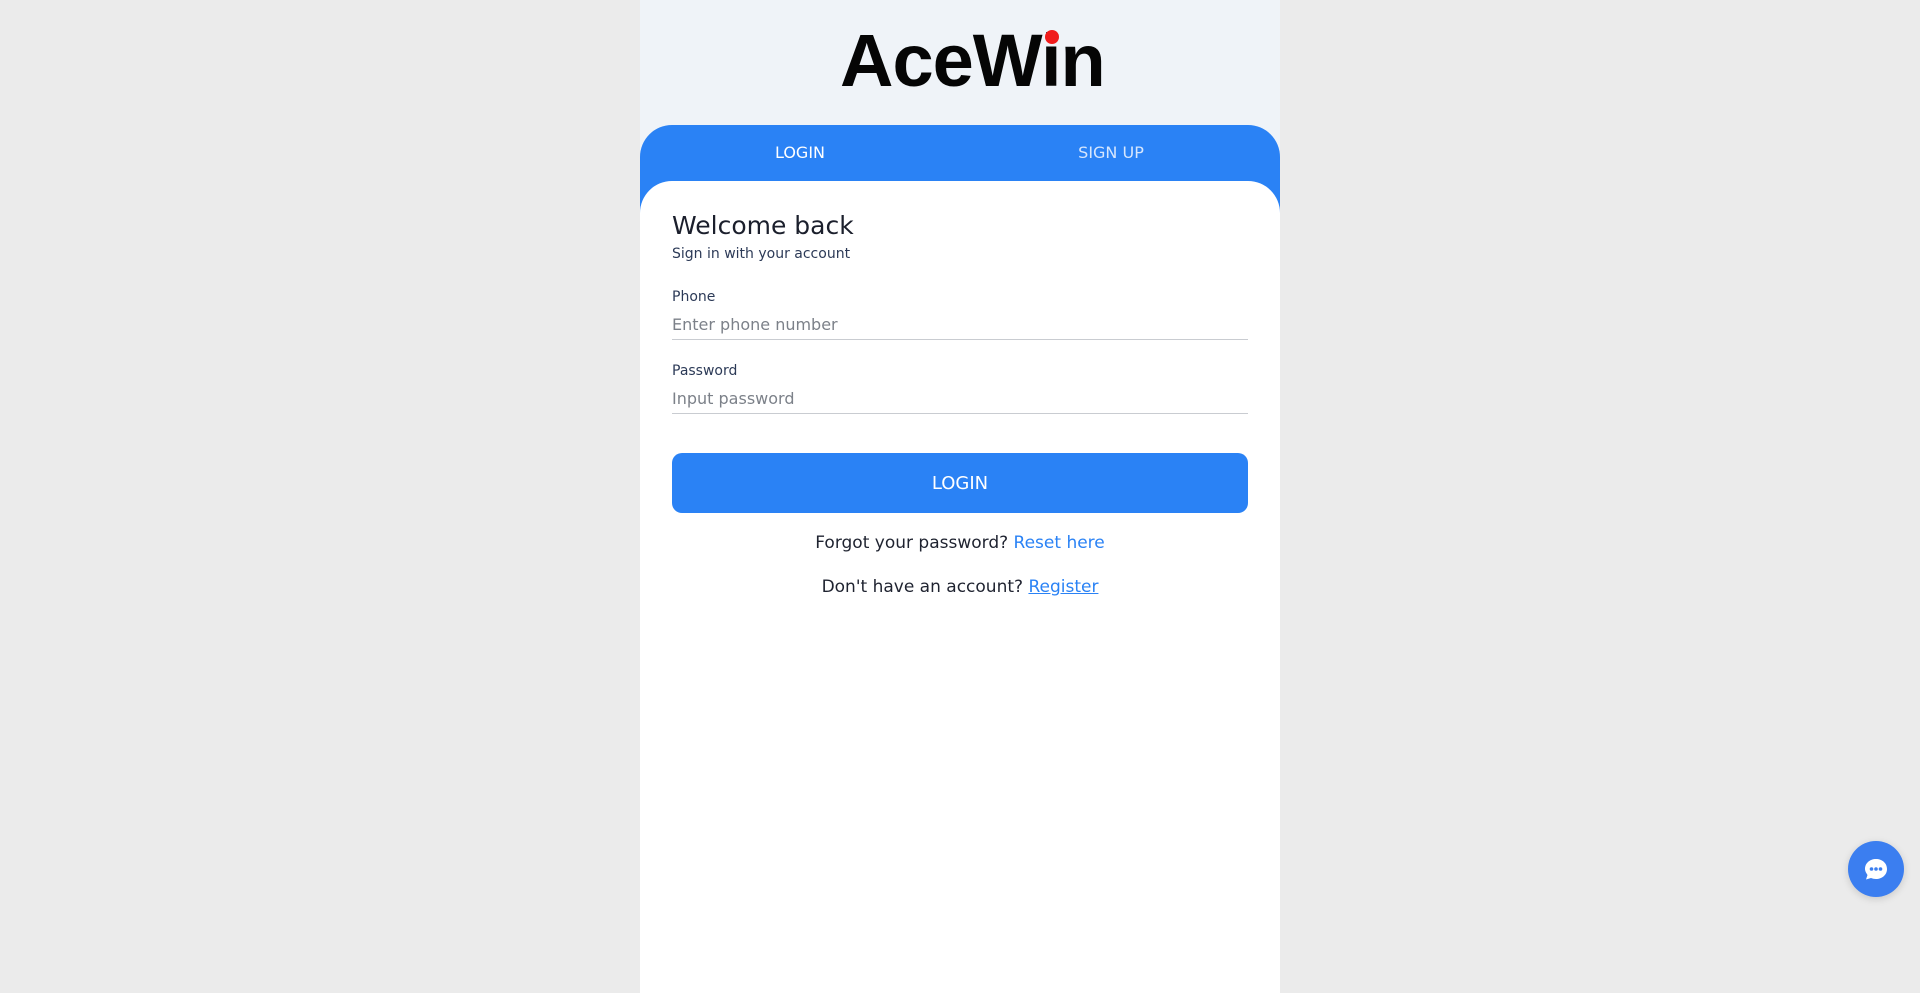 This screenshot has height=993, width=1920. I want to click on header: AceWin, so click(960, 62).